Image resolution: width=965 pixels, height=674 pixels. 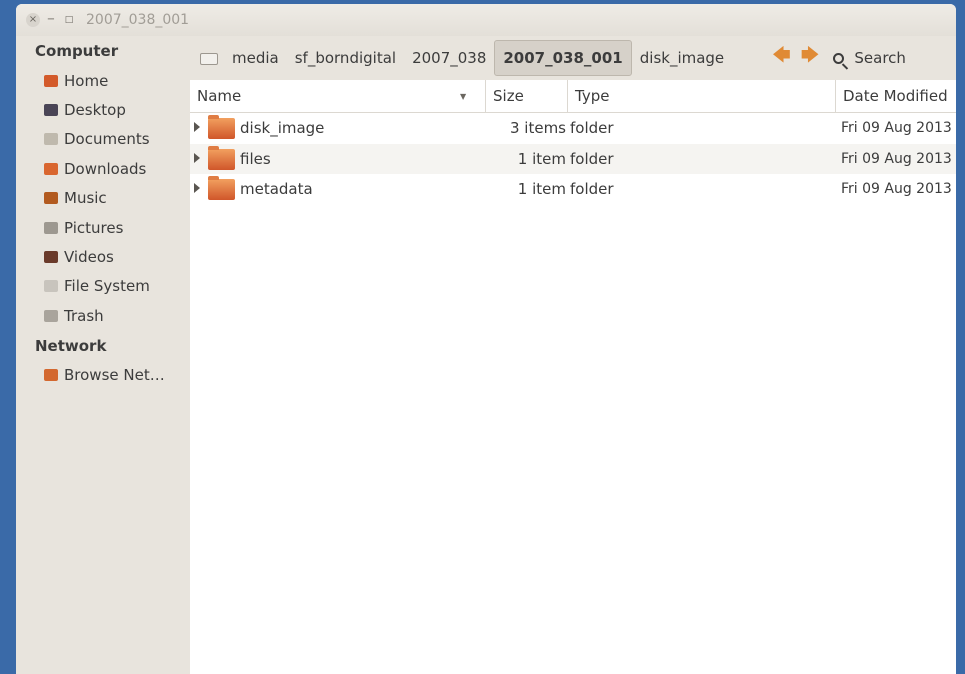 I want to click on breadcrumb-disk-image: disk_image, so click(x=682, y=58).